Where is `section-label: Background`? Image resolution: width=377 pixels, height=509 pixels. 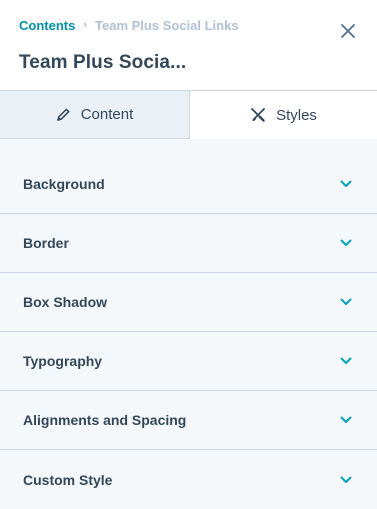 section-label: Background is located at coordinates (64, 184).